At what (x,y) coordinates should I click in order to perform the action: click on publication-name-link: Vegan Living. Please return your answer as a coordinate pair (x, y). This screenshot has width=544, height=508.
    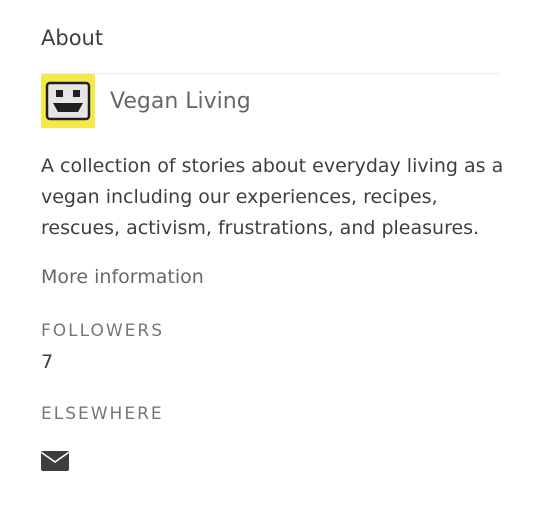
    Looking at the image, I should click on (180, 101).